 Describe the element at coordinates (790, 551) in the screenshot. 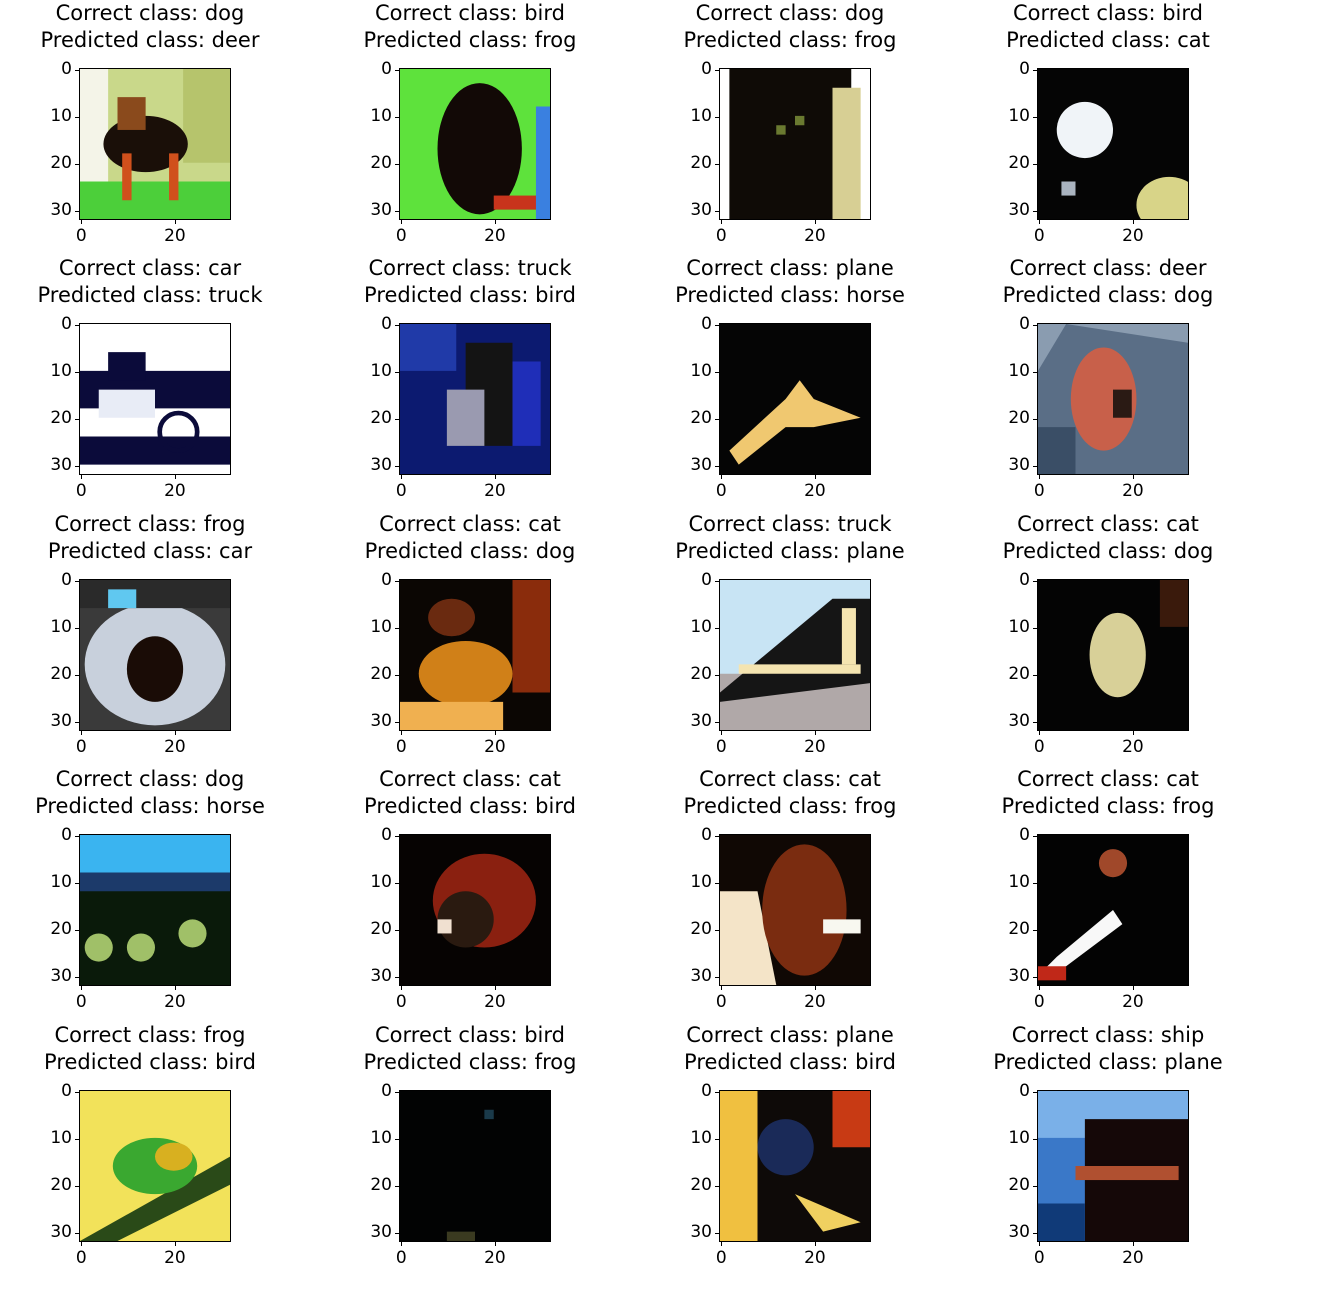

I see `predicted-class-label: Predicted class: plane` at that location.